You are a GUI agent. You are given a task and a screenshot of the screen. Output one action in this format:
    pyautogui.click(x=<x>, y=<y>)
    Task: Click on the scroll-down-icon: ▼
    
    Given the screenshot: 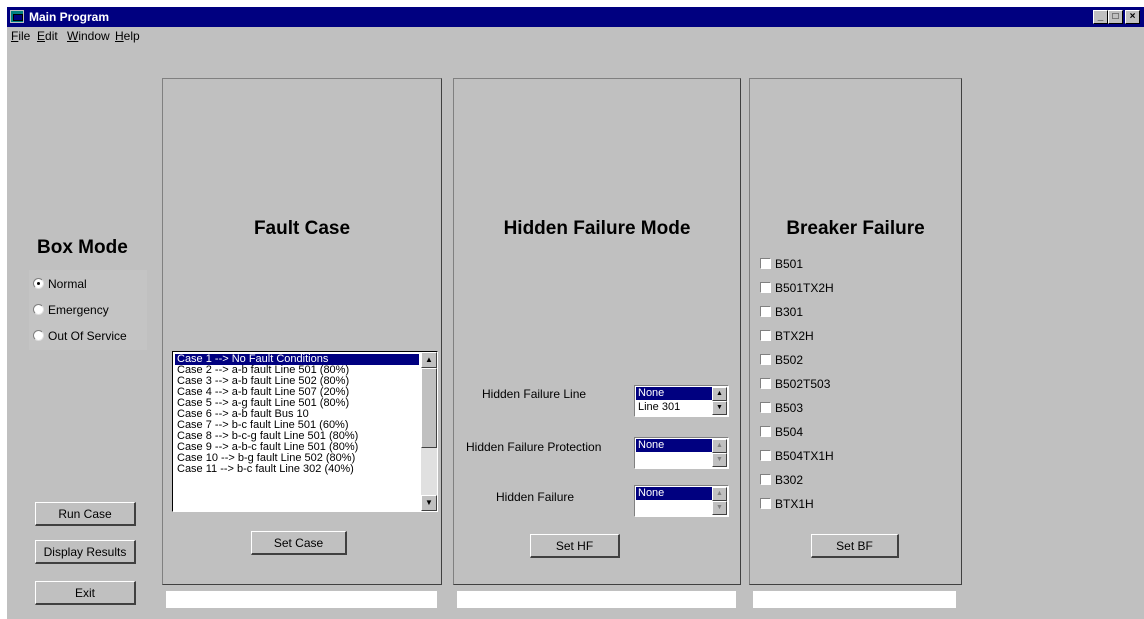 What is the action you would take?
    pyautogui.click(x=429, y=503)
    